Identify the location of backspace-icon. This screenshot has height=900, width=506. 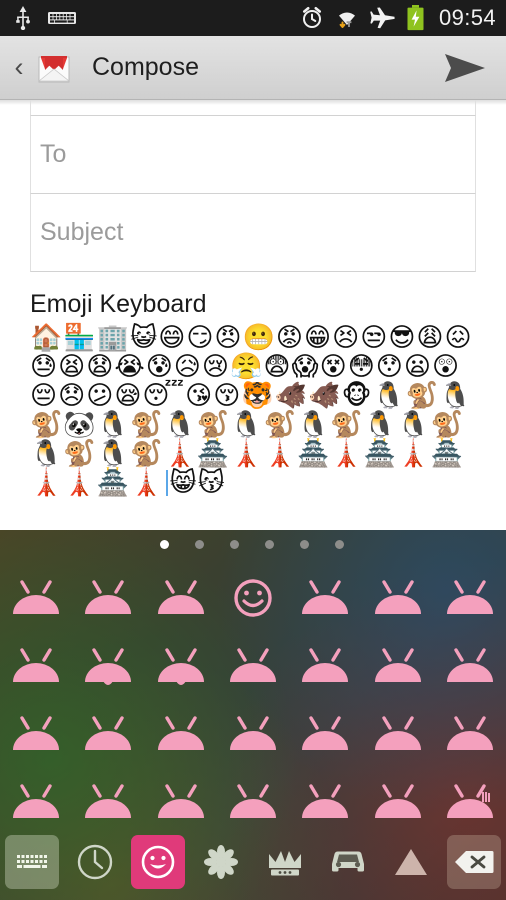
(474, 862).